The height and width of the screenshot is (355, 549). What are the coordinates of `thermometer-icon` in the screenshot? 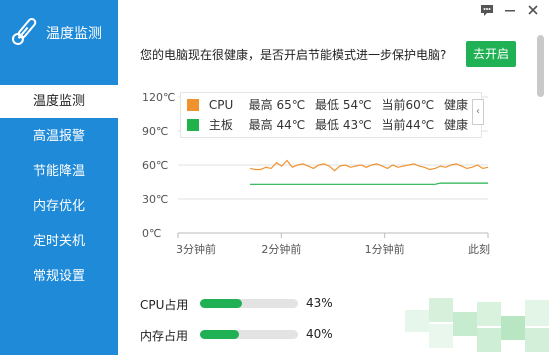 It's located at (24, 31).